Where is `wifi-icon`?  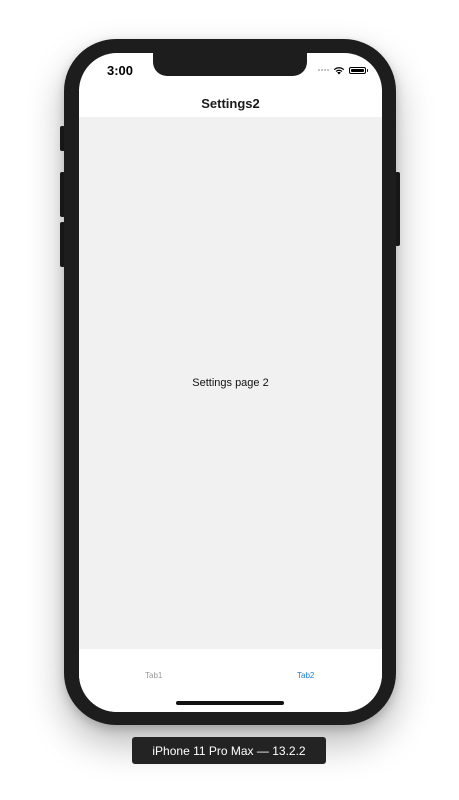 wifi-icon is located at coordinates (339, 71).